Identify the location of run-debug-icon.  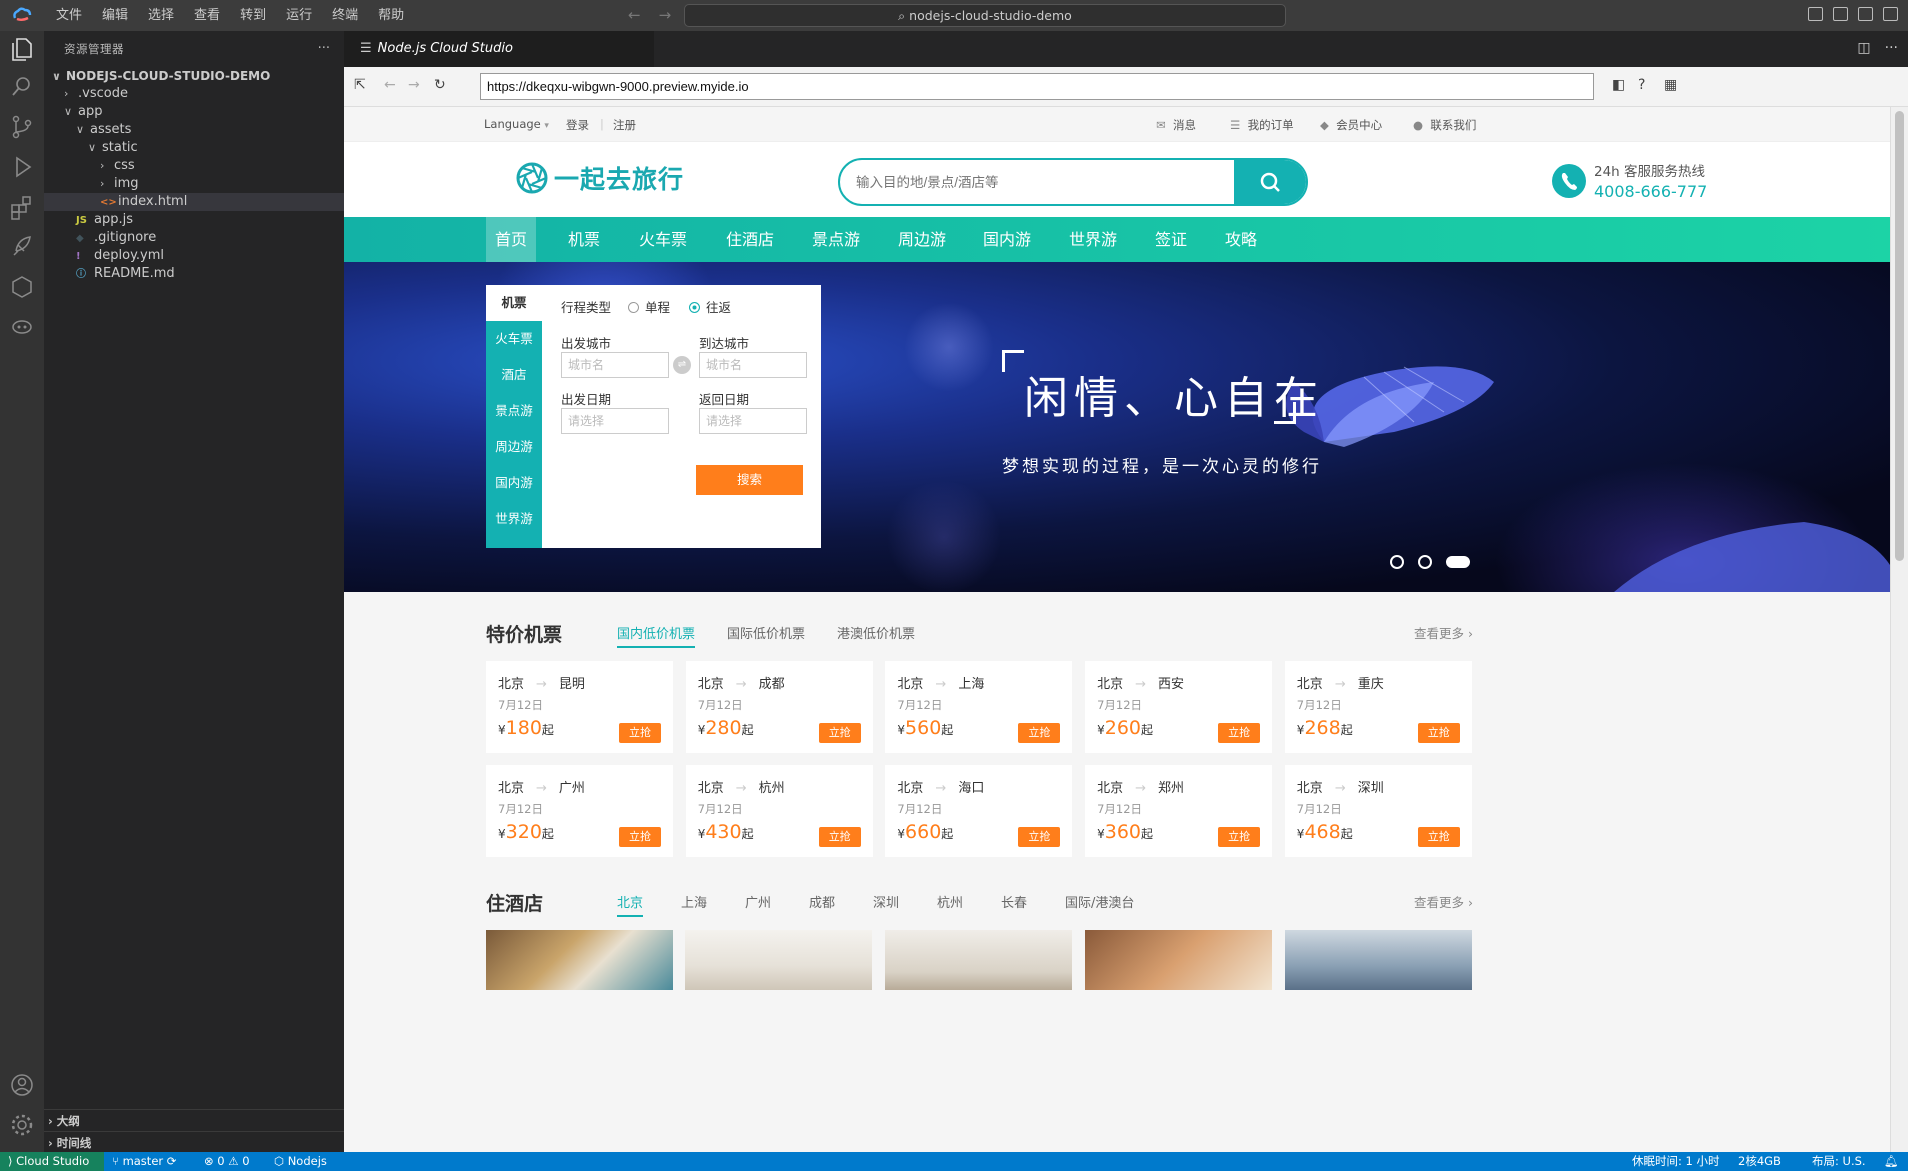
(22, 167).